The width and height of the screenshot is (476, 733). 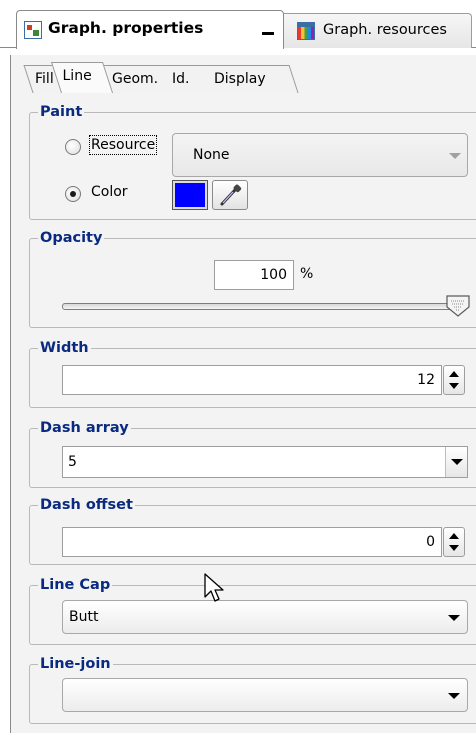 What do you see at coordinates (262, 306) in the screenshot?
I see `opacity-slider-track` at bounding box center [262, 306].